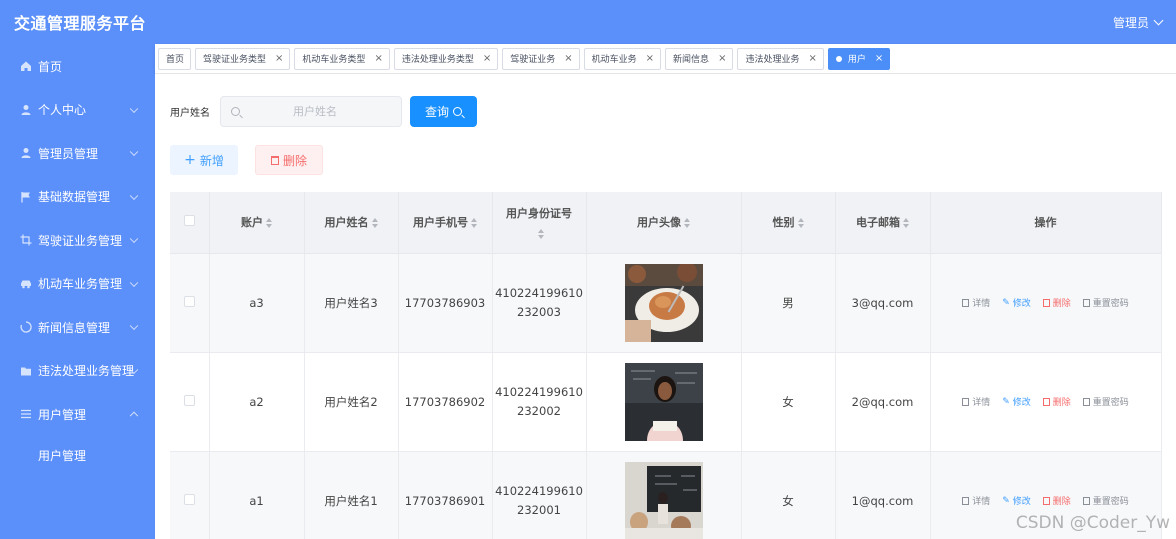 This screenshot has width=1176, height=539. I want to click on home-icon, so click(26, 66).